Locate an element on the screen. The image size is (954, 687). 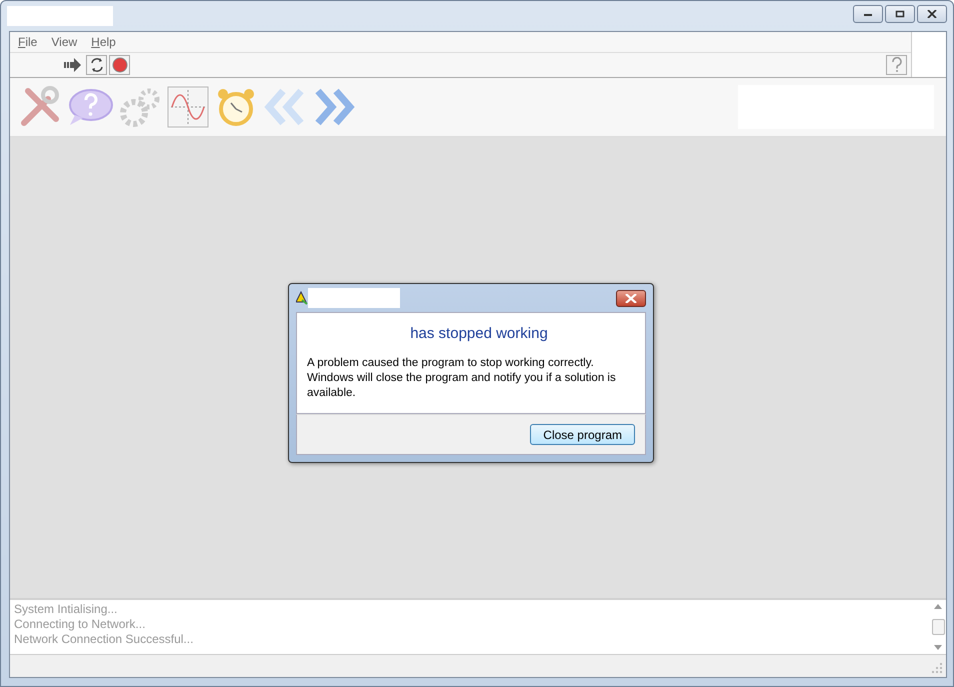
dialog-heading: has stopped working is located at coordinates (479, 333).